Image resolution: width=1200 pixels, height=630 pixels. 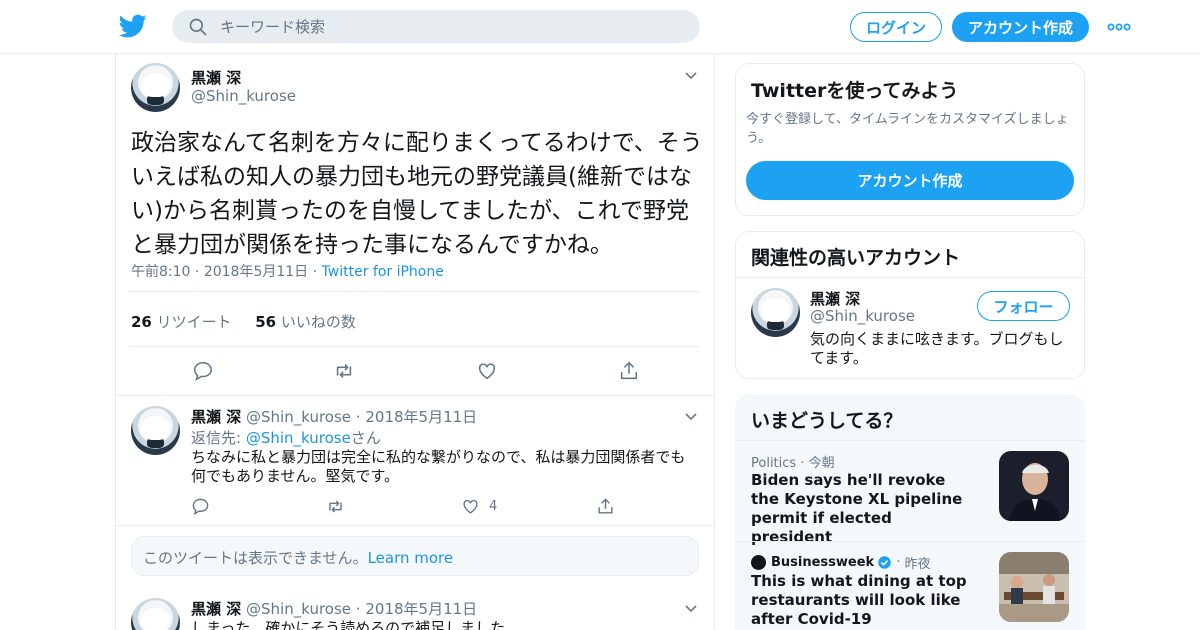 I want to click on like-count: 4, so click(x=493, y=506).